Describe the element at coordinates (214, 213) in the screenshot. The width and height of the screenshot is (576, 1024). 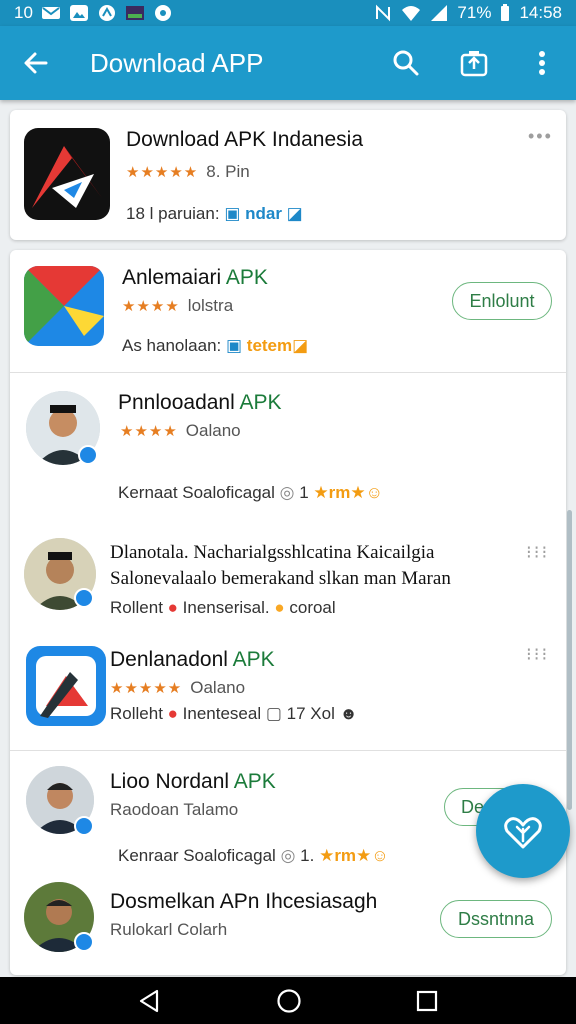
I see `featured-meta: 18 l paruian: ▣ ndar ◪` at that location.